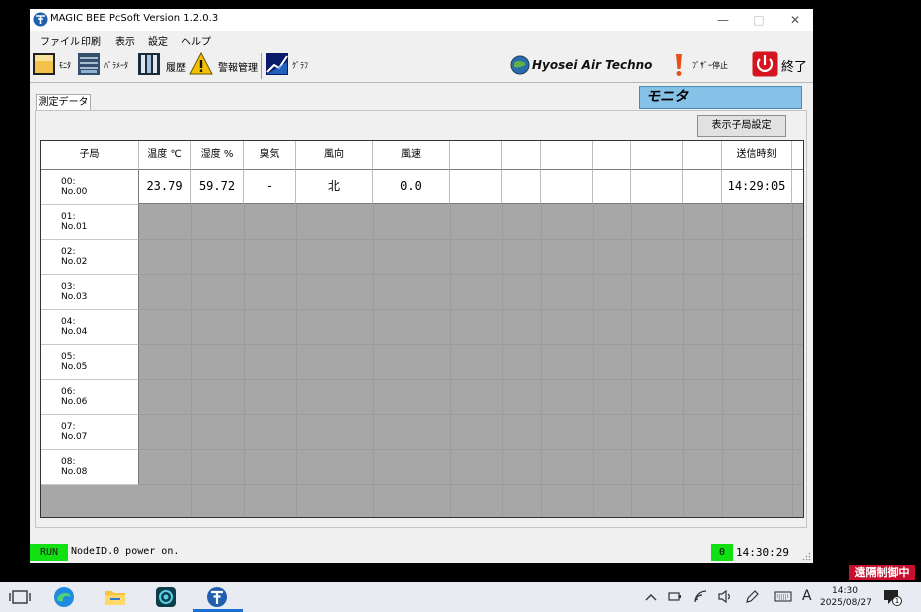 The width and height of the screenshot is (921, 612). Describe the element at coordinates (158, 40) in the screenshot. I see `menu-settings: 設定` at that location.